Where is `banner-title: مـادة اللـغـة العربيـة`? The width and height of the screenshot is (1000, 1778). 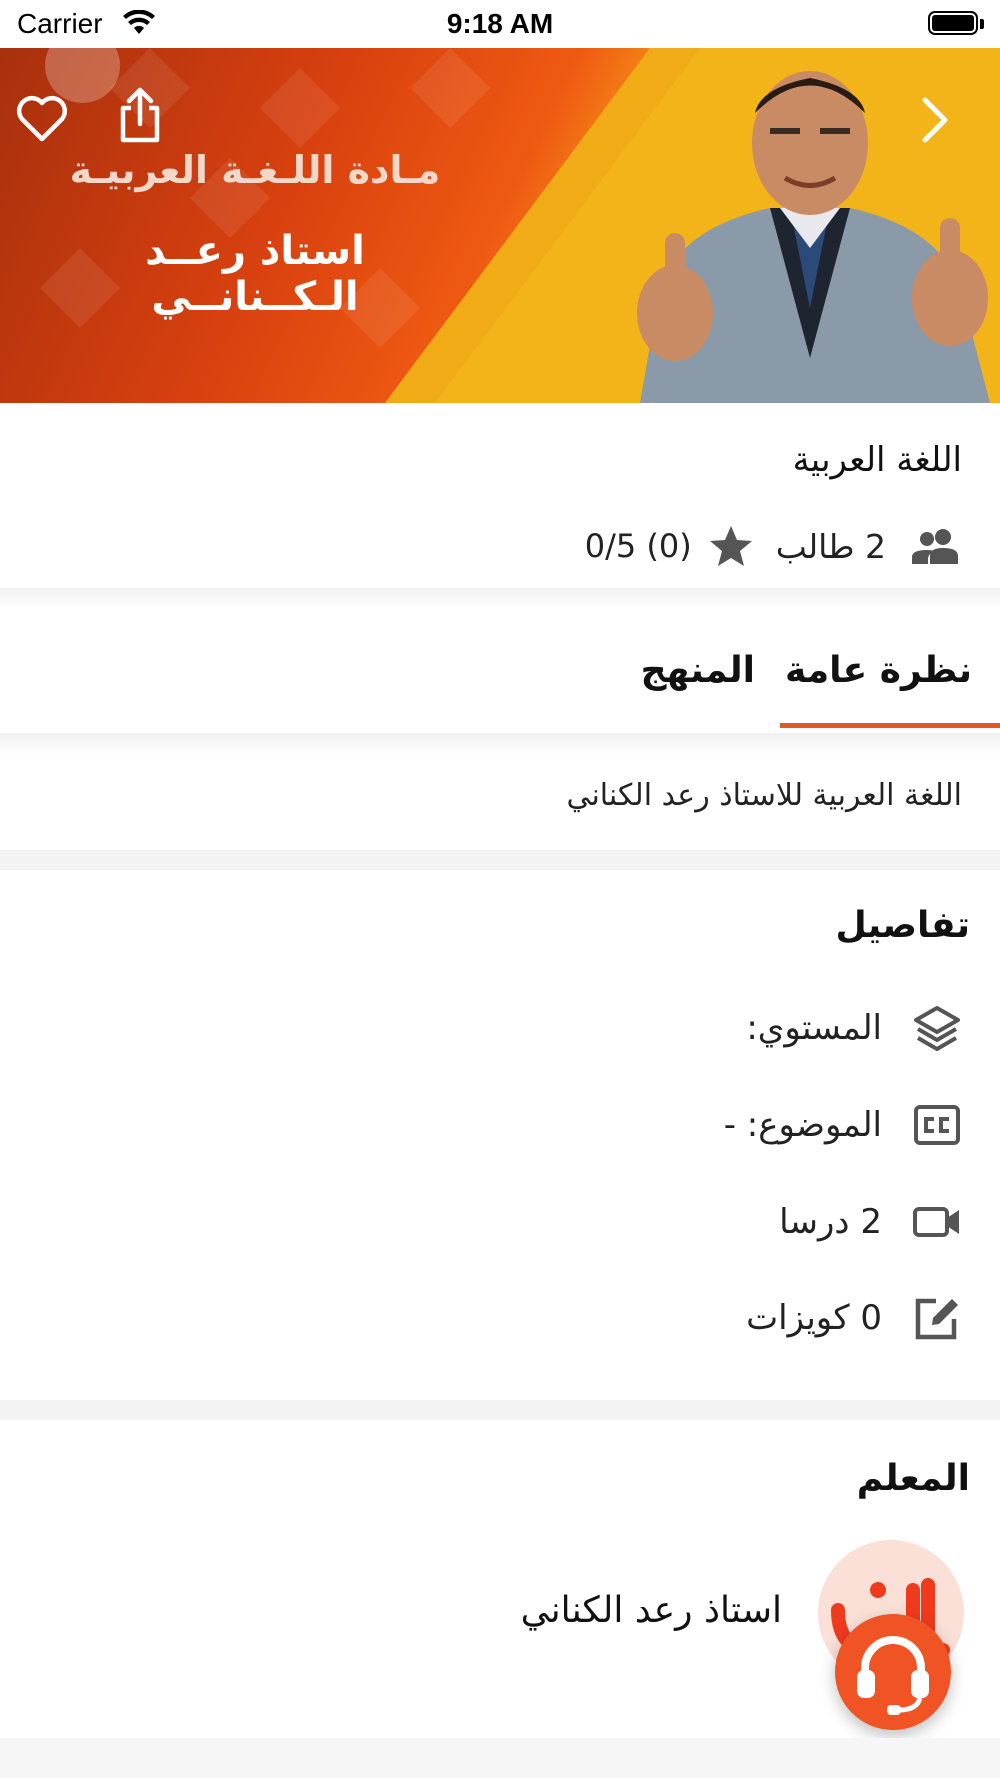 banner-title: مـادة اللـغـة العربيـة is located at coordinates (255, 170).